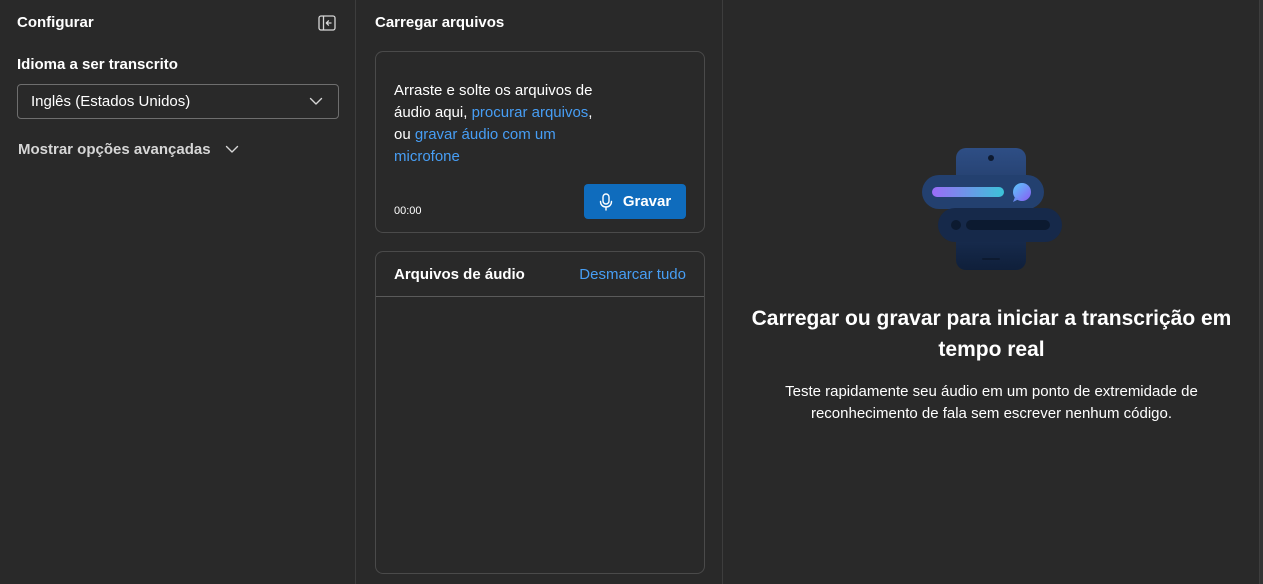 This screenshot has height=584, width=1263. What do you see at coordinates (540, 274) in the screenshot?
I see `audio-files-header: Arquivos de áudio Desmarcar tudo` at bounding box center [540, 274].